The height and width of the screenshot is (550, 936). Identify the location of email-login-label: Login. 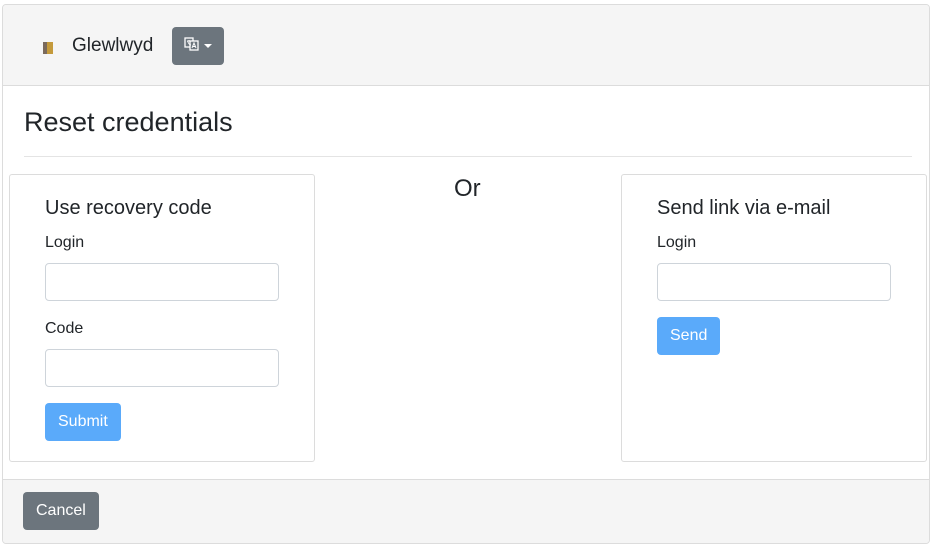
(677, 242).